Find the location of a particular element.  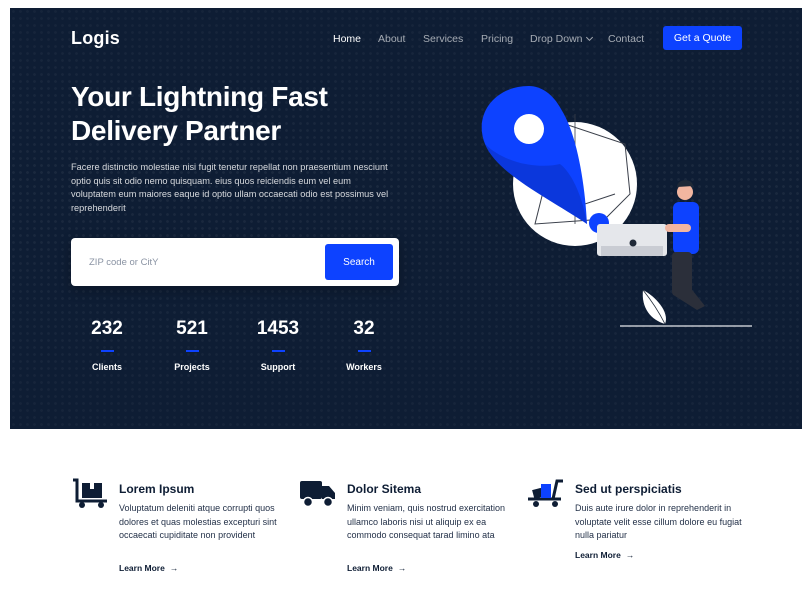

nav-pricing: Pricing is located at coordinates (497, 39).